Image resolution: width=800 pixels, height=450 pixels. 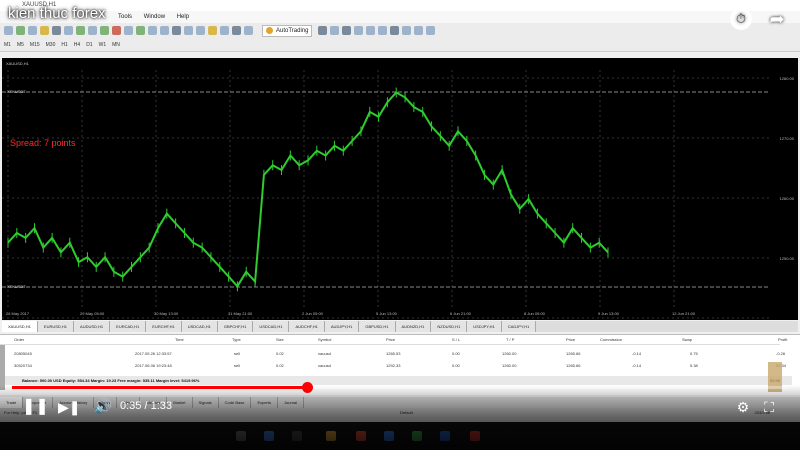 I want to click on col-order: Order, so click(x=19, y=339).